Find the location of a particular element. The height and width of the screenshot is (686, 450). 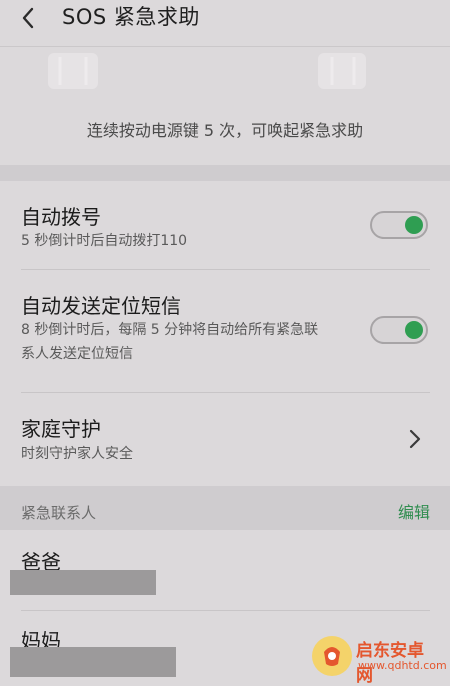

contact-item: 爸爸 is located at coordinates (225, 570).